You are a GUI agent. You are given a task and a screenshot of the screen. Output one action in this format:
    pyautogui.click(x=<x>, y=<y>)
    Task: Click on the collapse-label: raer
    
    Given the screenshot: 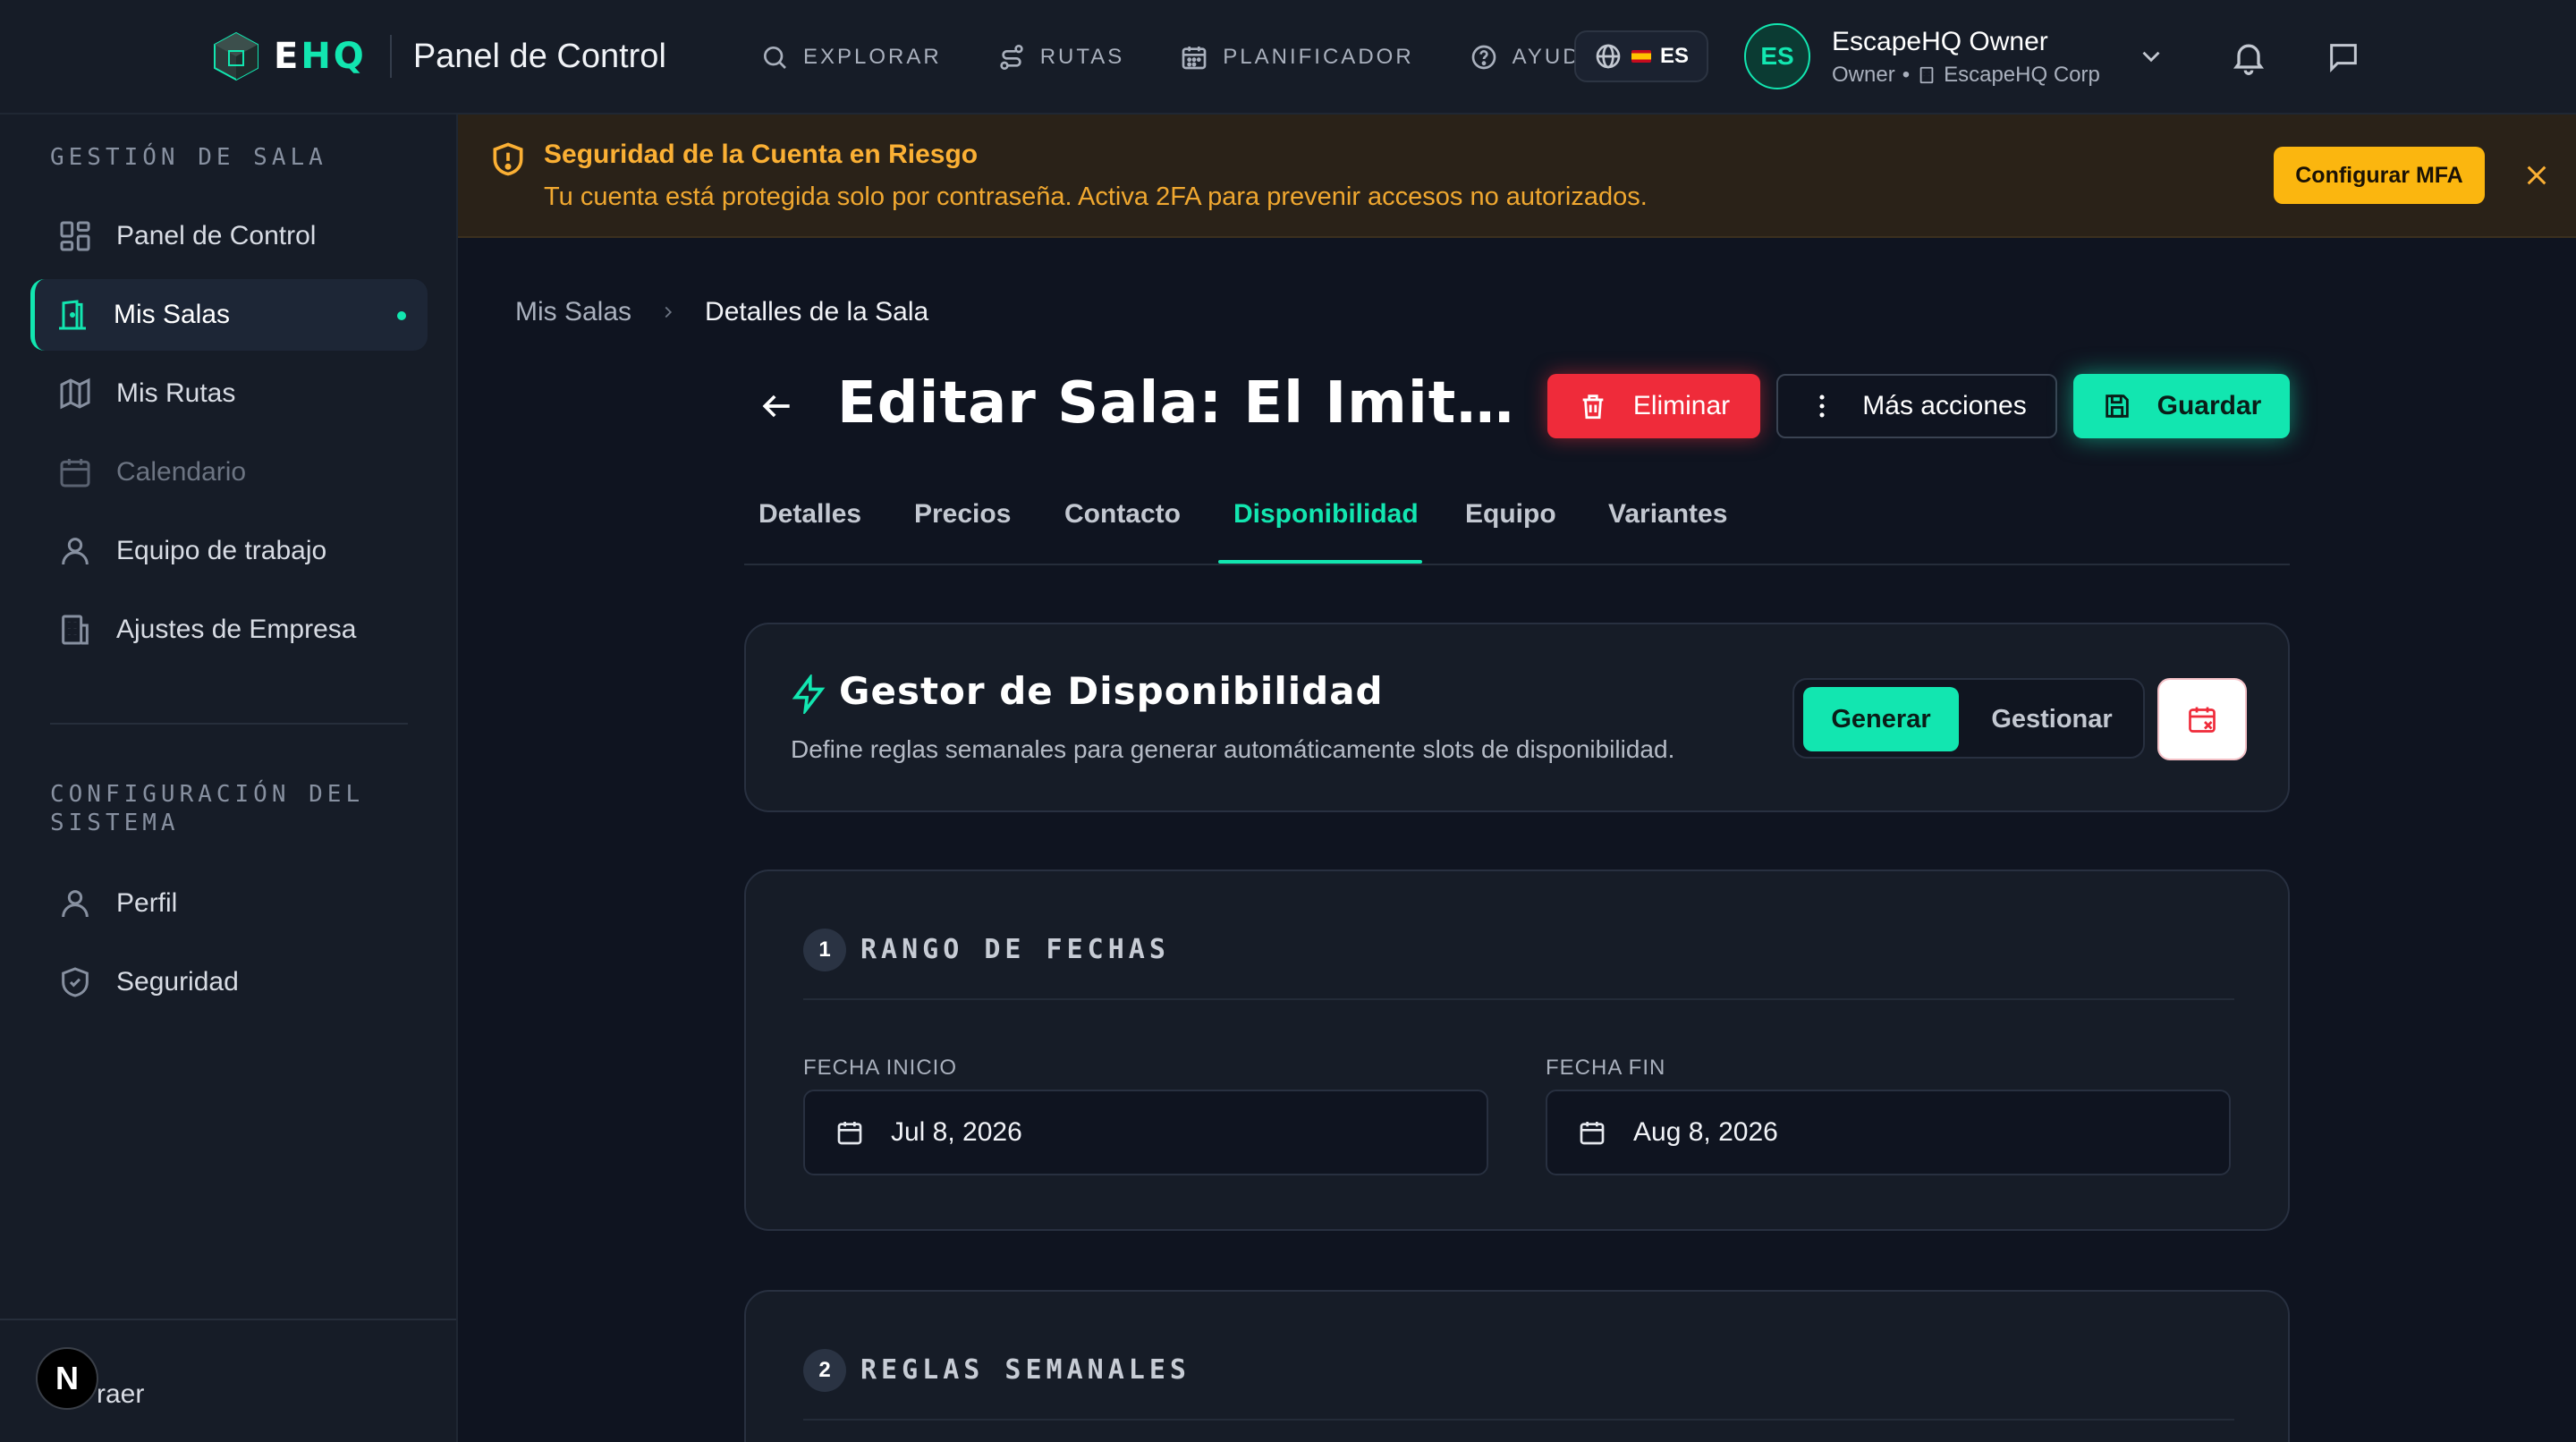 What is the action you would take?
    pyautogui.click(x=120, y=1394)
    